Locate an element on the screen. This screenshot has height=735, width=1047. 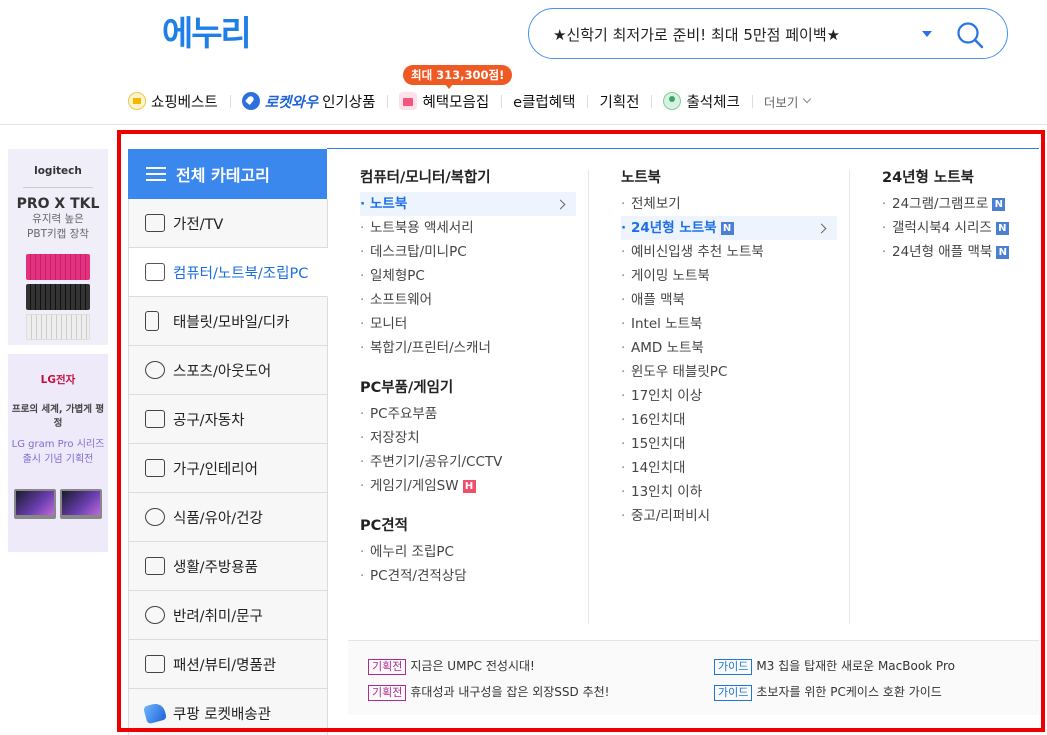
nav-exhibitions: 기획전 is located at coordinates (619, 101).